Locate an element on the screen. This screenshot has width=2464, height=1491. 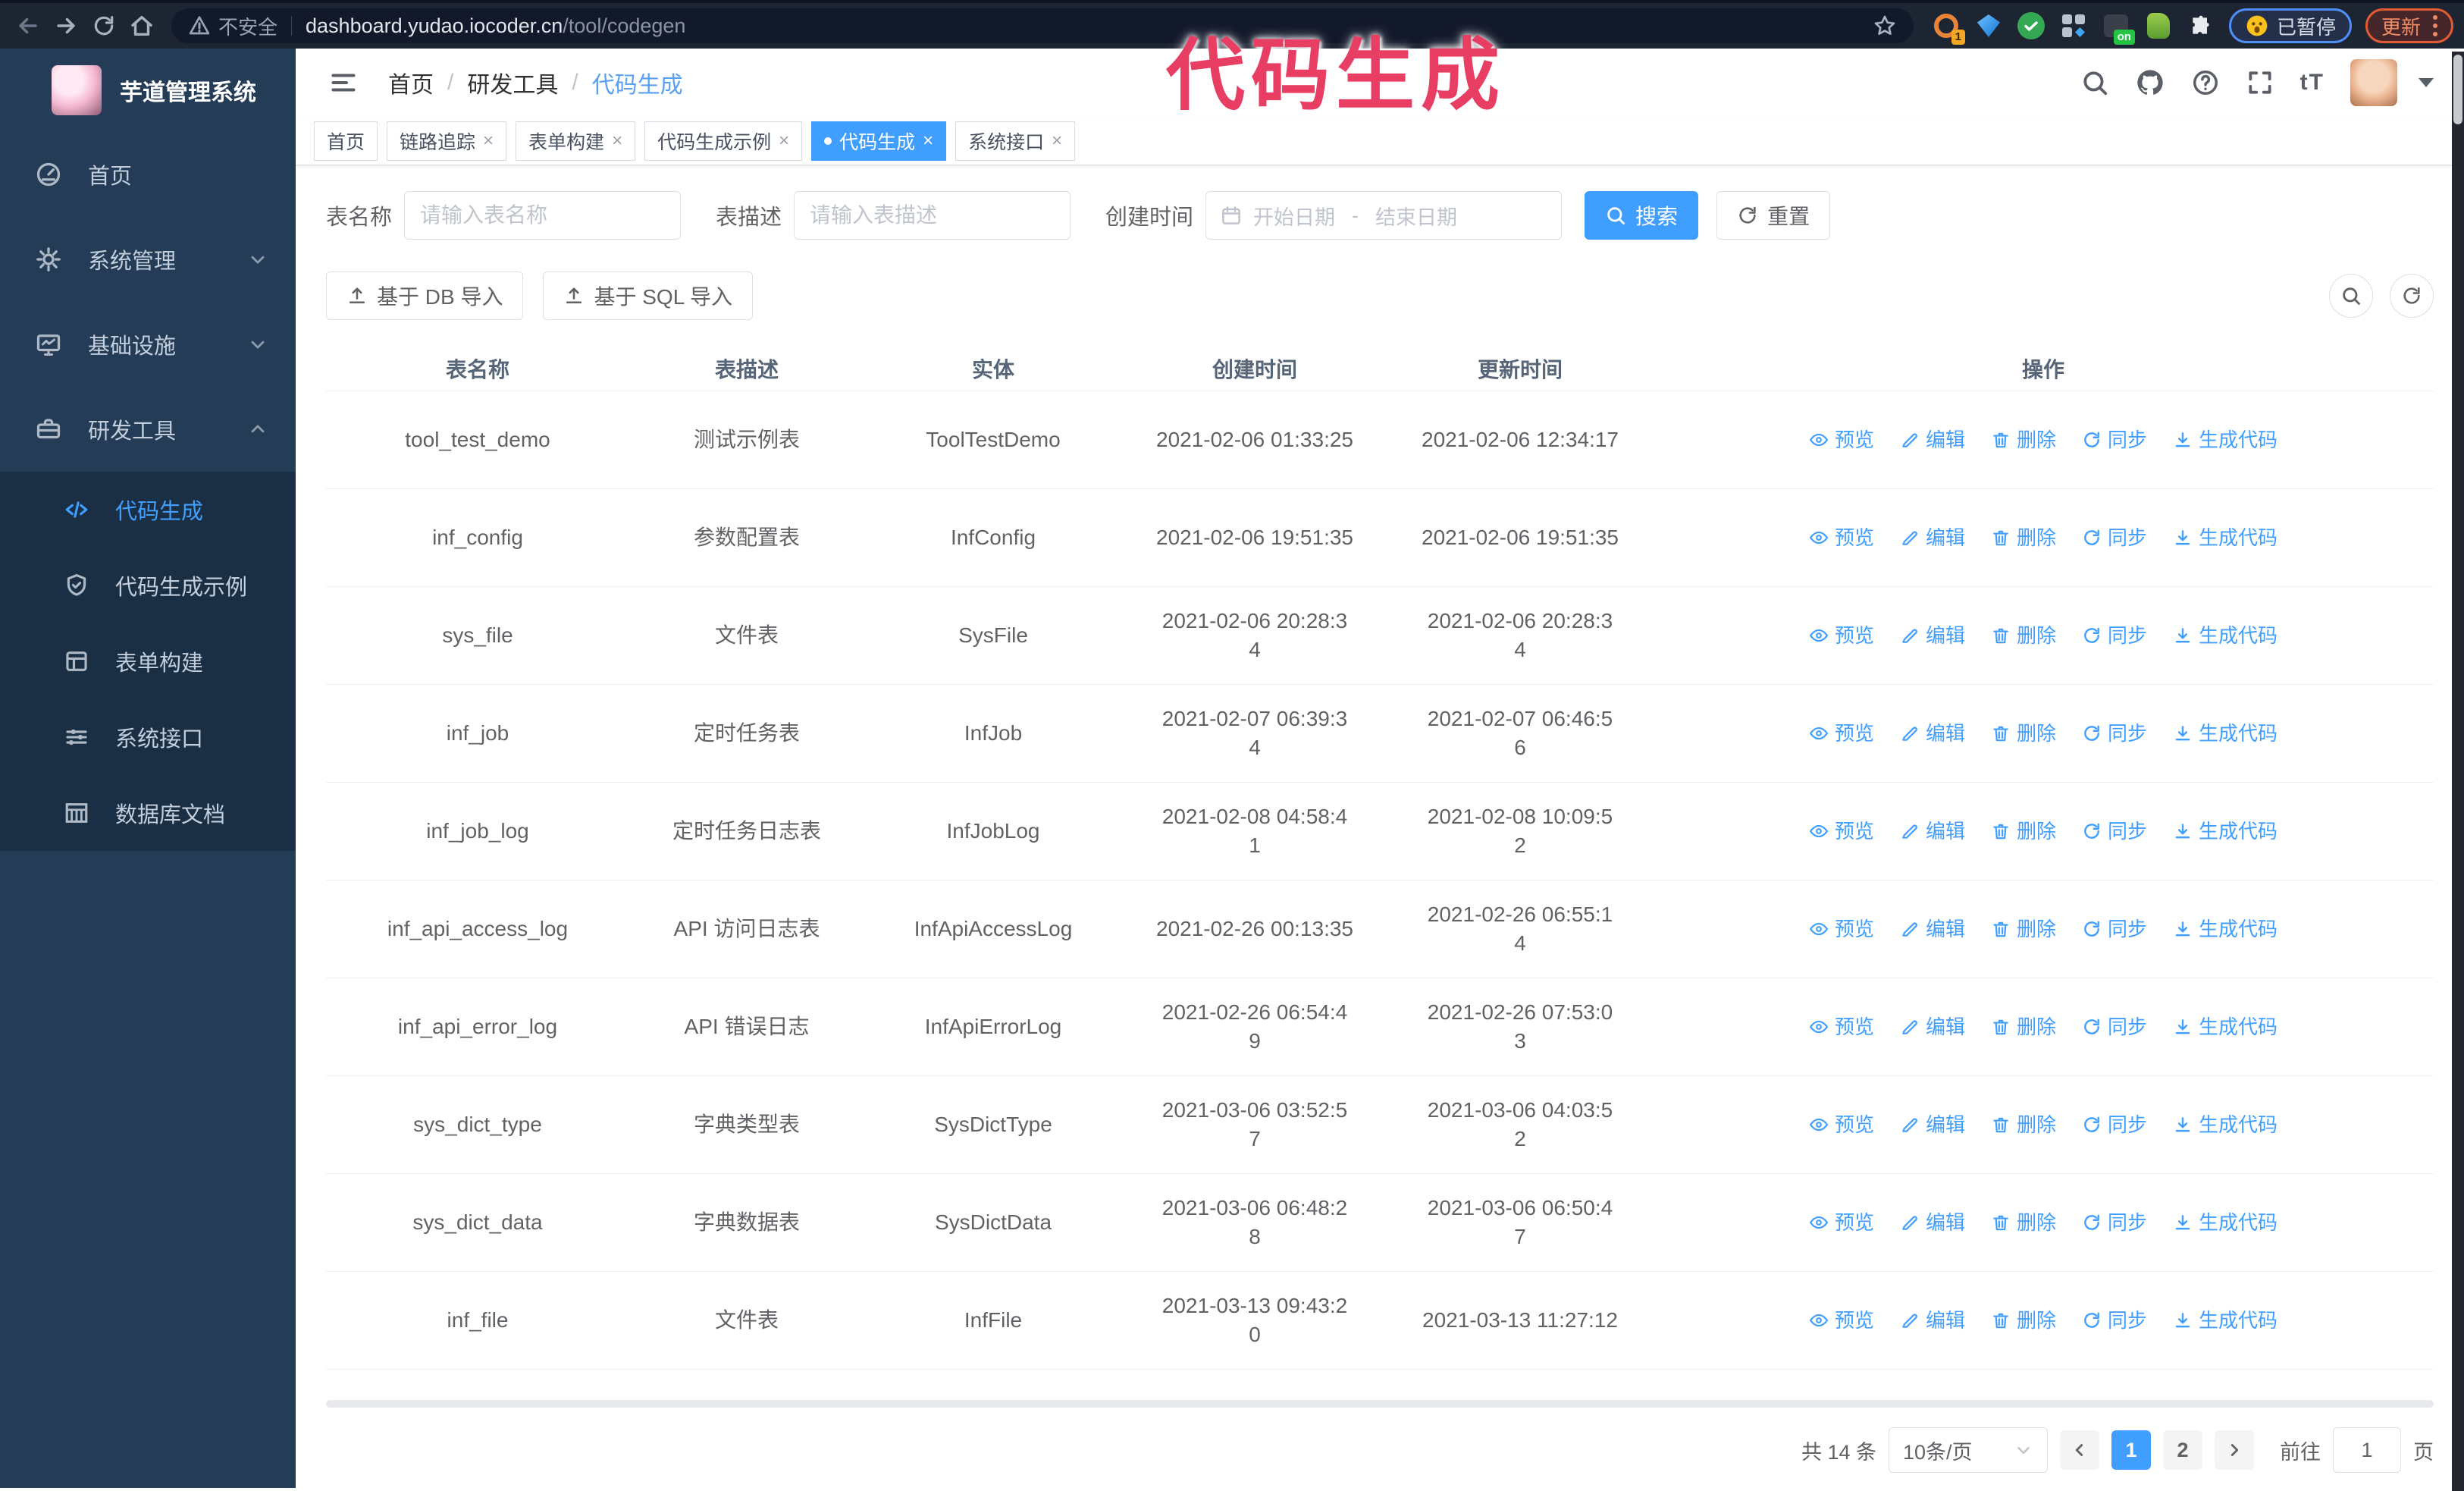
breadcrumb-devtools: 研发工具 is located at coordinates (513, 82).